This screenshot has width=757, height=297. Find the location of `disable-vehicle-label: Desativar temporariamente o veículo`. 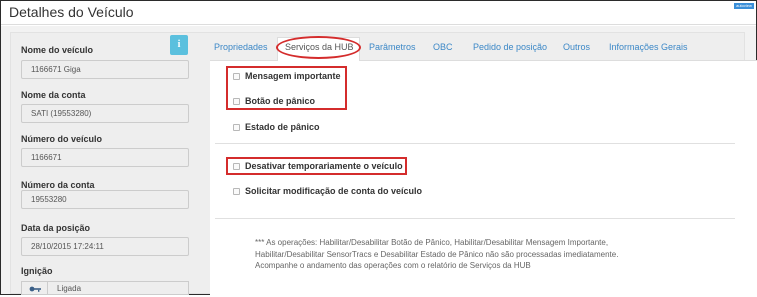

disable-vehicle-label: Desativar temporariamente o veículo is located at coordinates (324, 166).